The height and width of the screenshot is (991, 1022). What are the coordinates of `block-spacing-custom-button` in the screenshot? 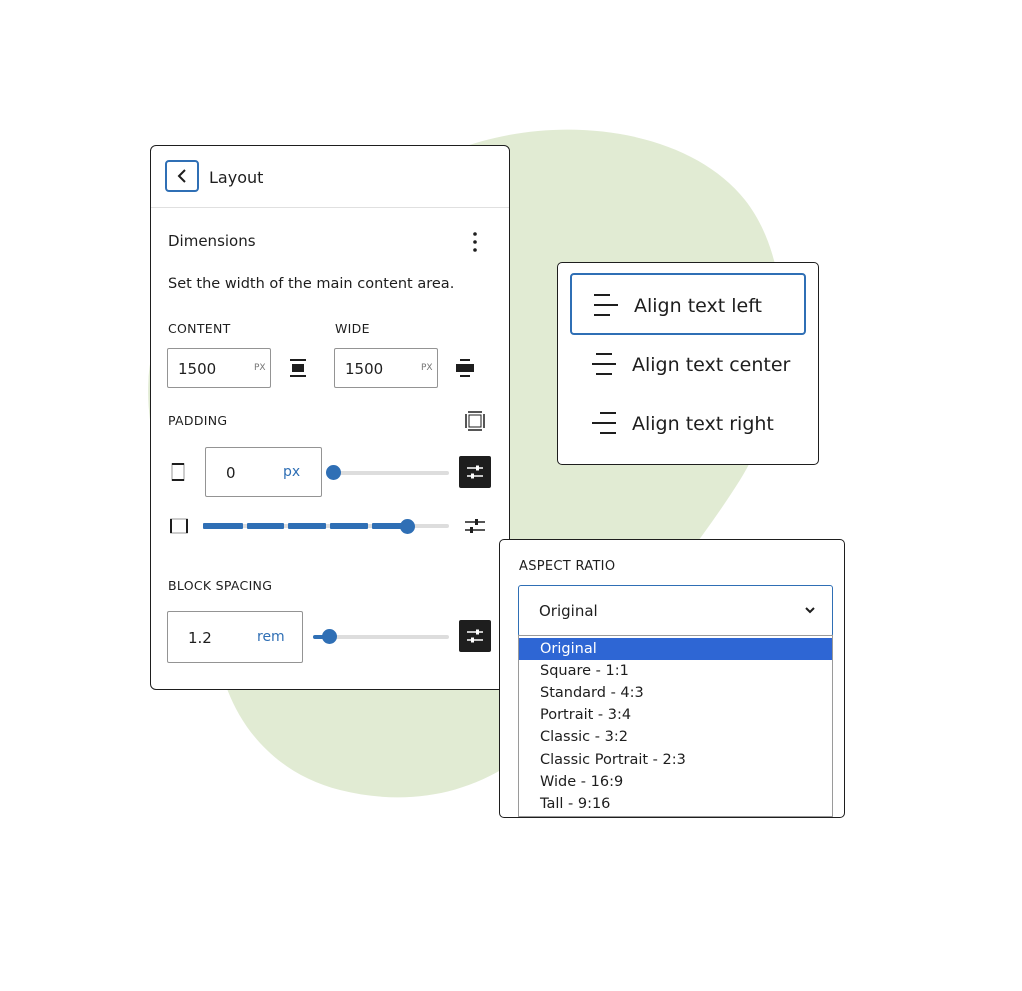 It's located at (475, 636).